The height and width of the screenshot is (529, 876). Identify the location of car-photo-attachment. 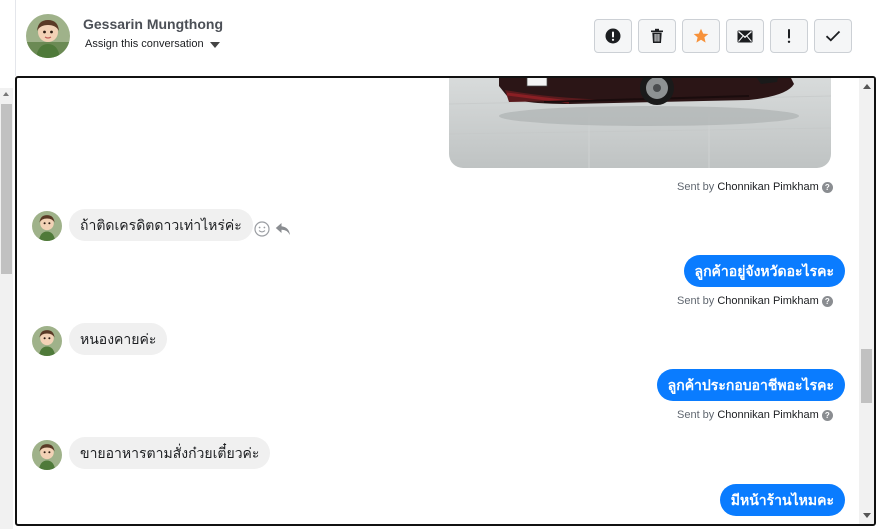
(640, 123).